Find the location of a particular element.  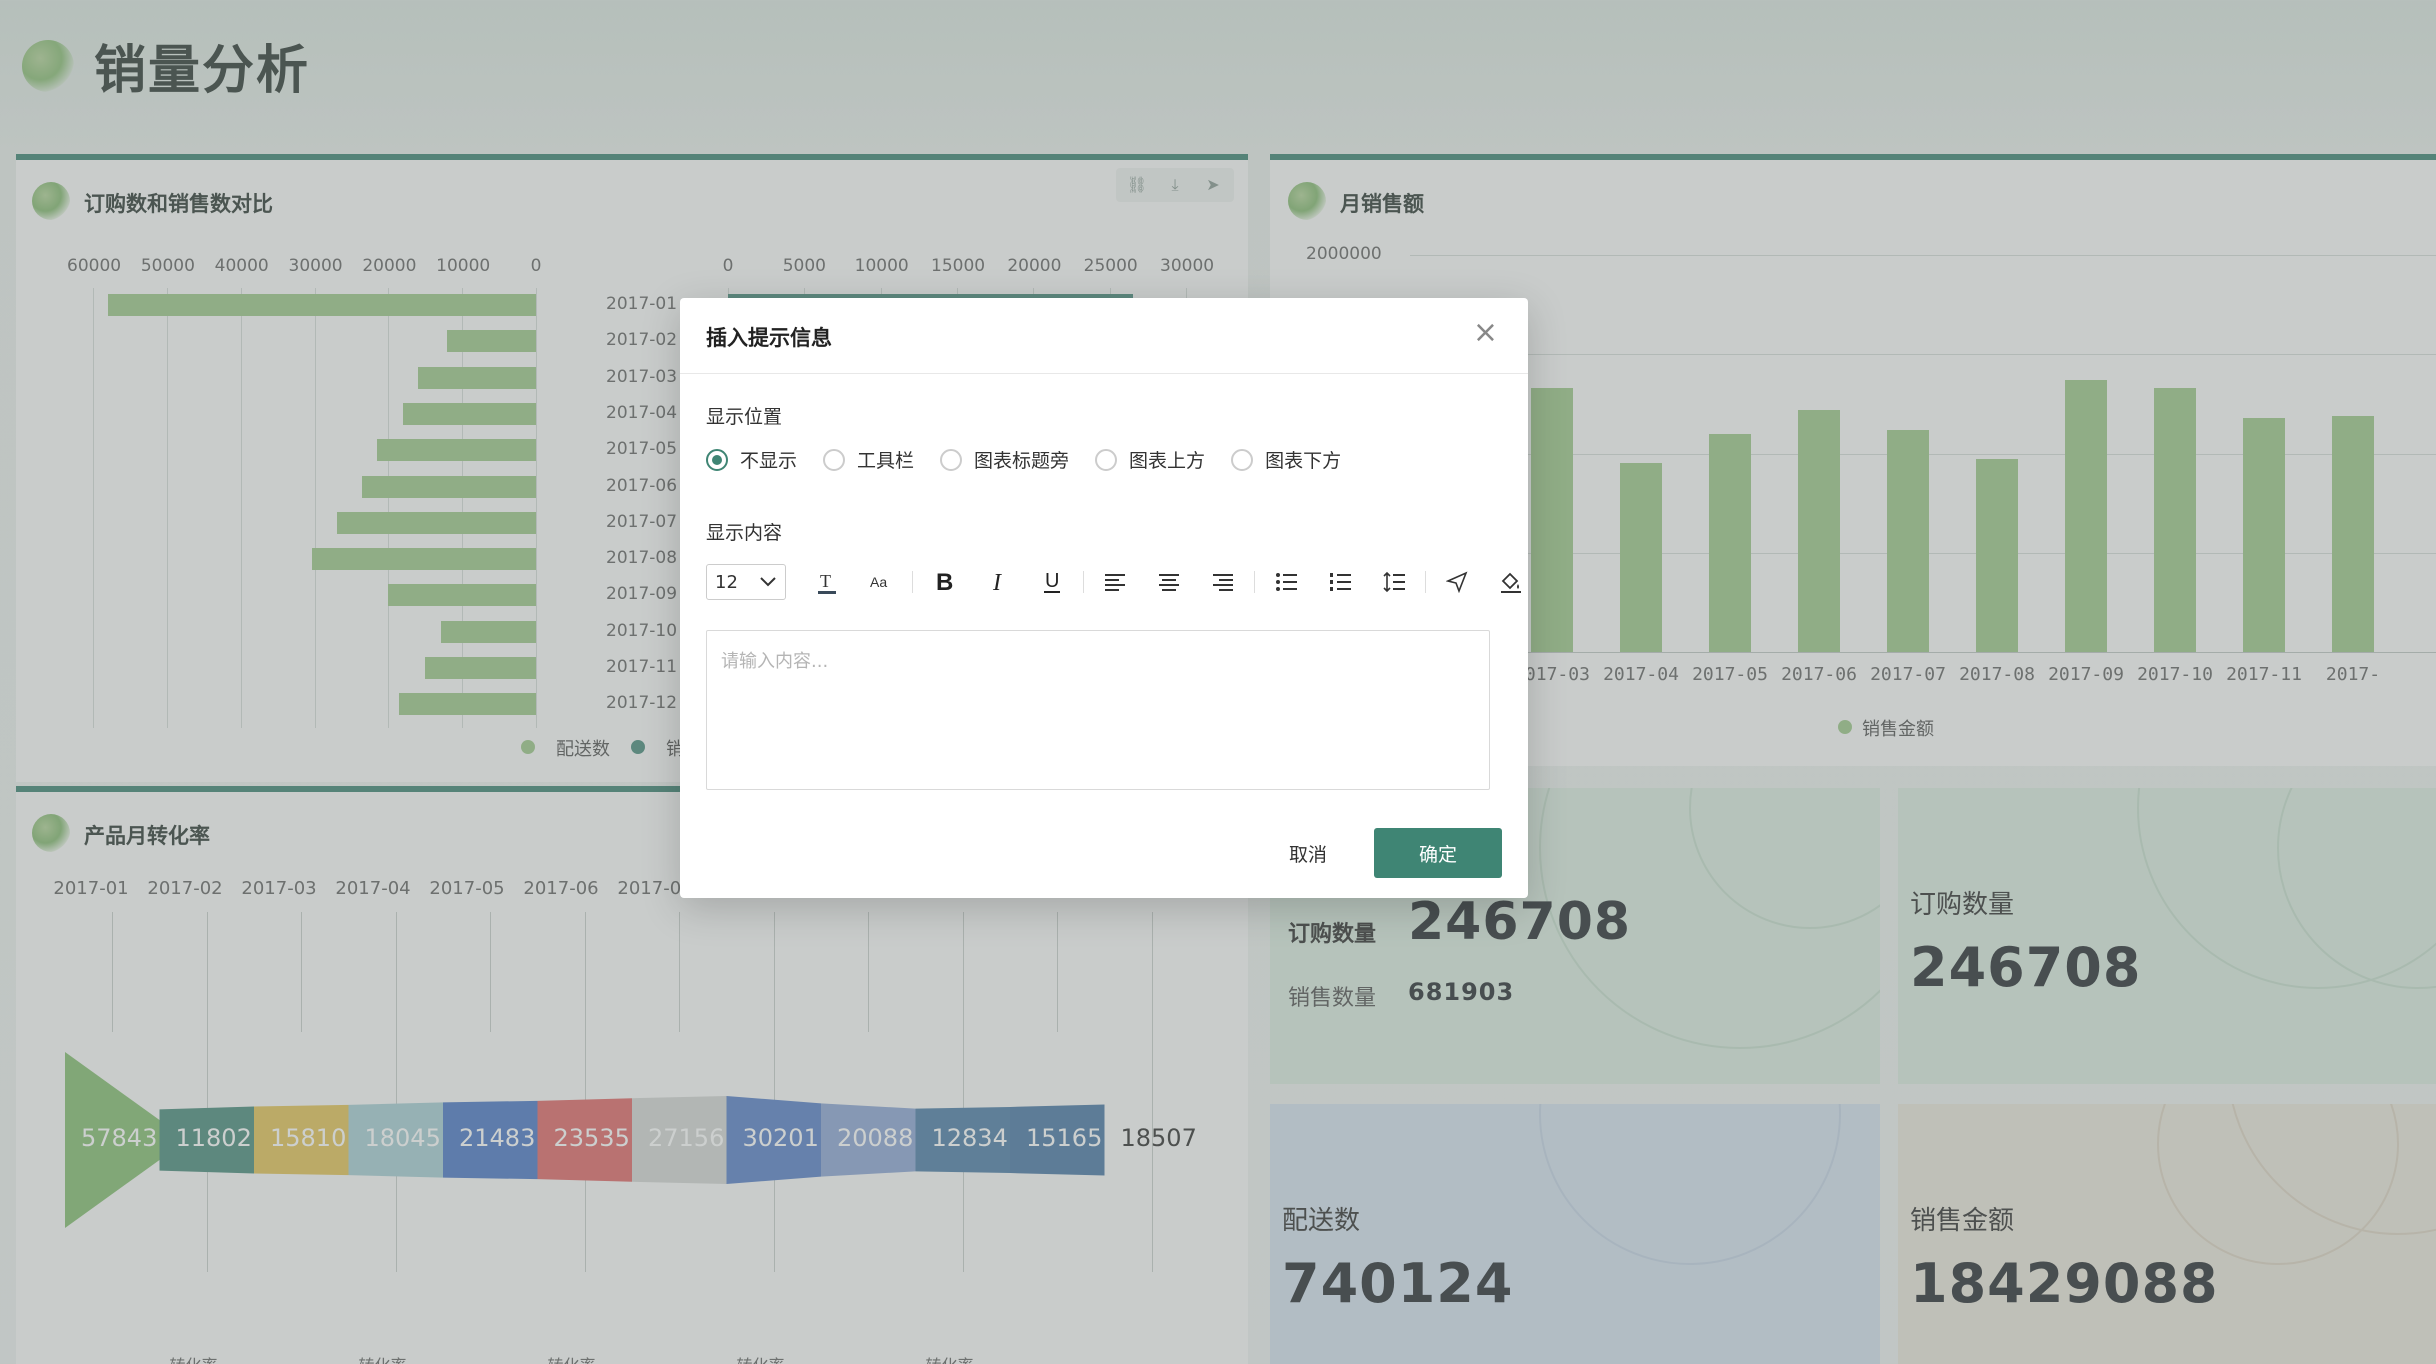

font-case-icon: Aa is located at coordinates (881, 582).